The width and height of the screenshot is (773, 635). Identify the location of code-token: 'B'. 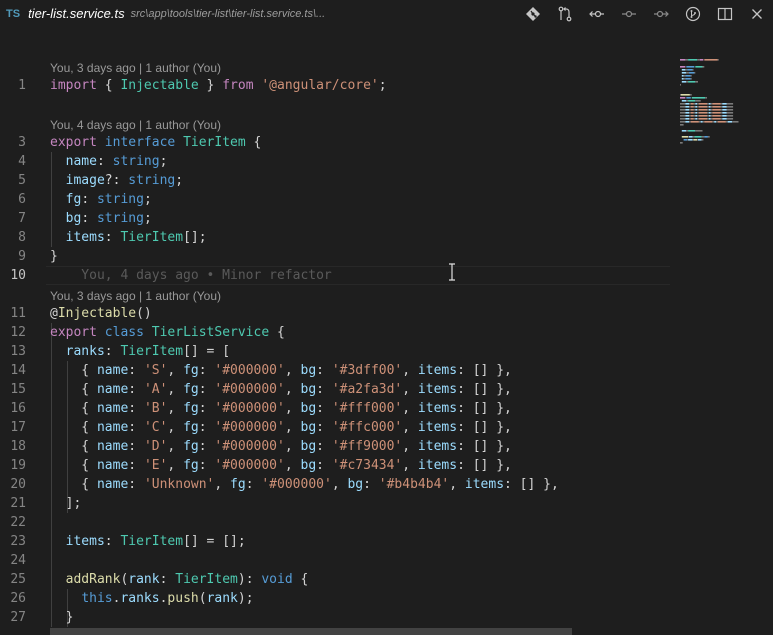
(155, 408).